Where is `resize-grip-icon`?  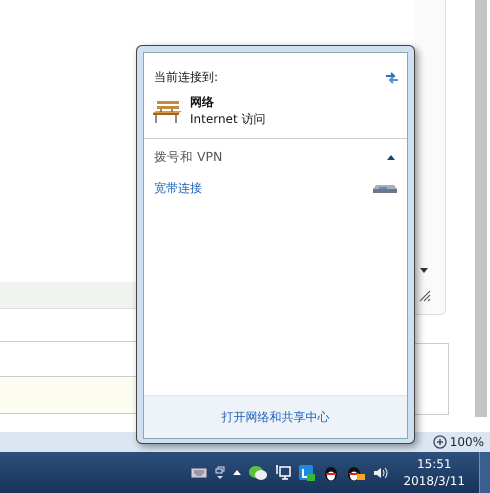 resize-grip-icon is located at coordinates (425, 296).